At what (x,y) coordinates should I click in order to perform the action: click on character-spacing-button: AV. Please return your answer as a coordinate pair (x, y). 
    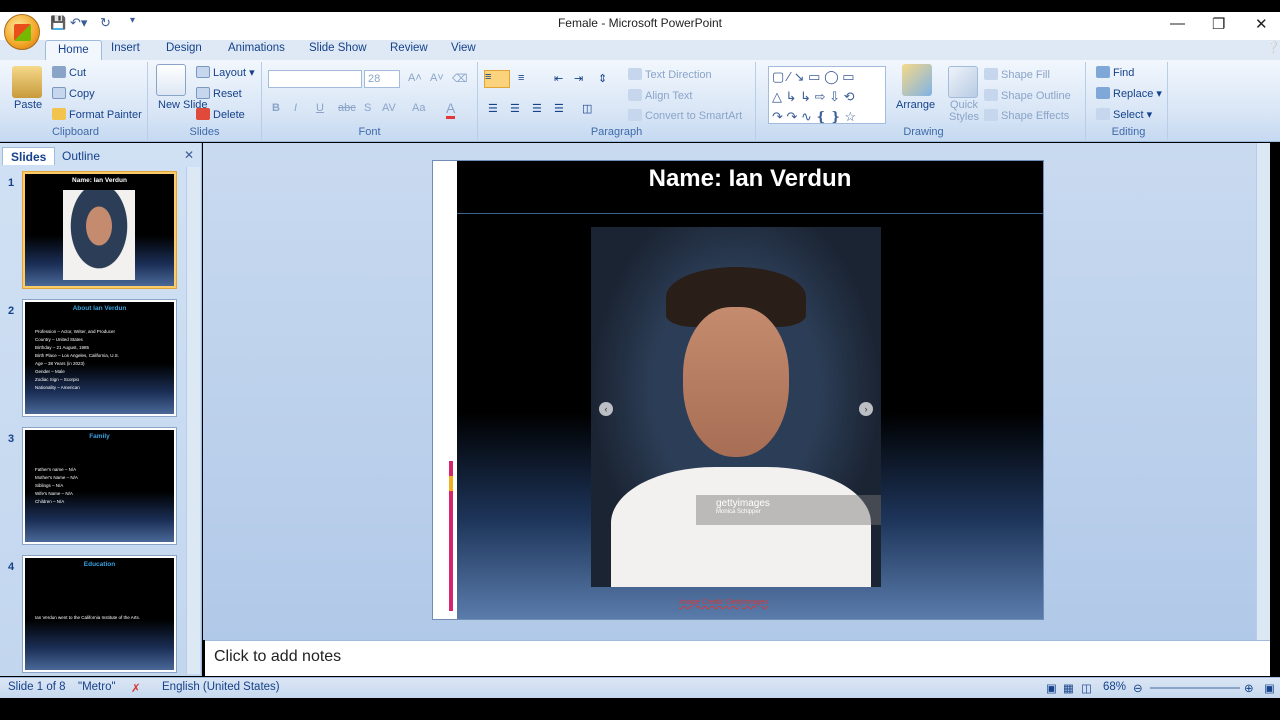
    Looking at the image, I should click on (389, 108).